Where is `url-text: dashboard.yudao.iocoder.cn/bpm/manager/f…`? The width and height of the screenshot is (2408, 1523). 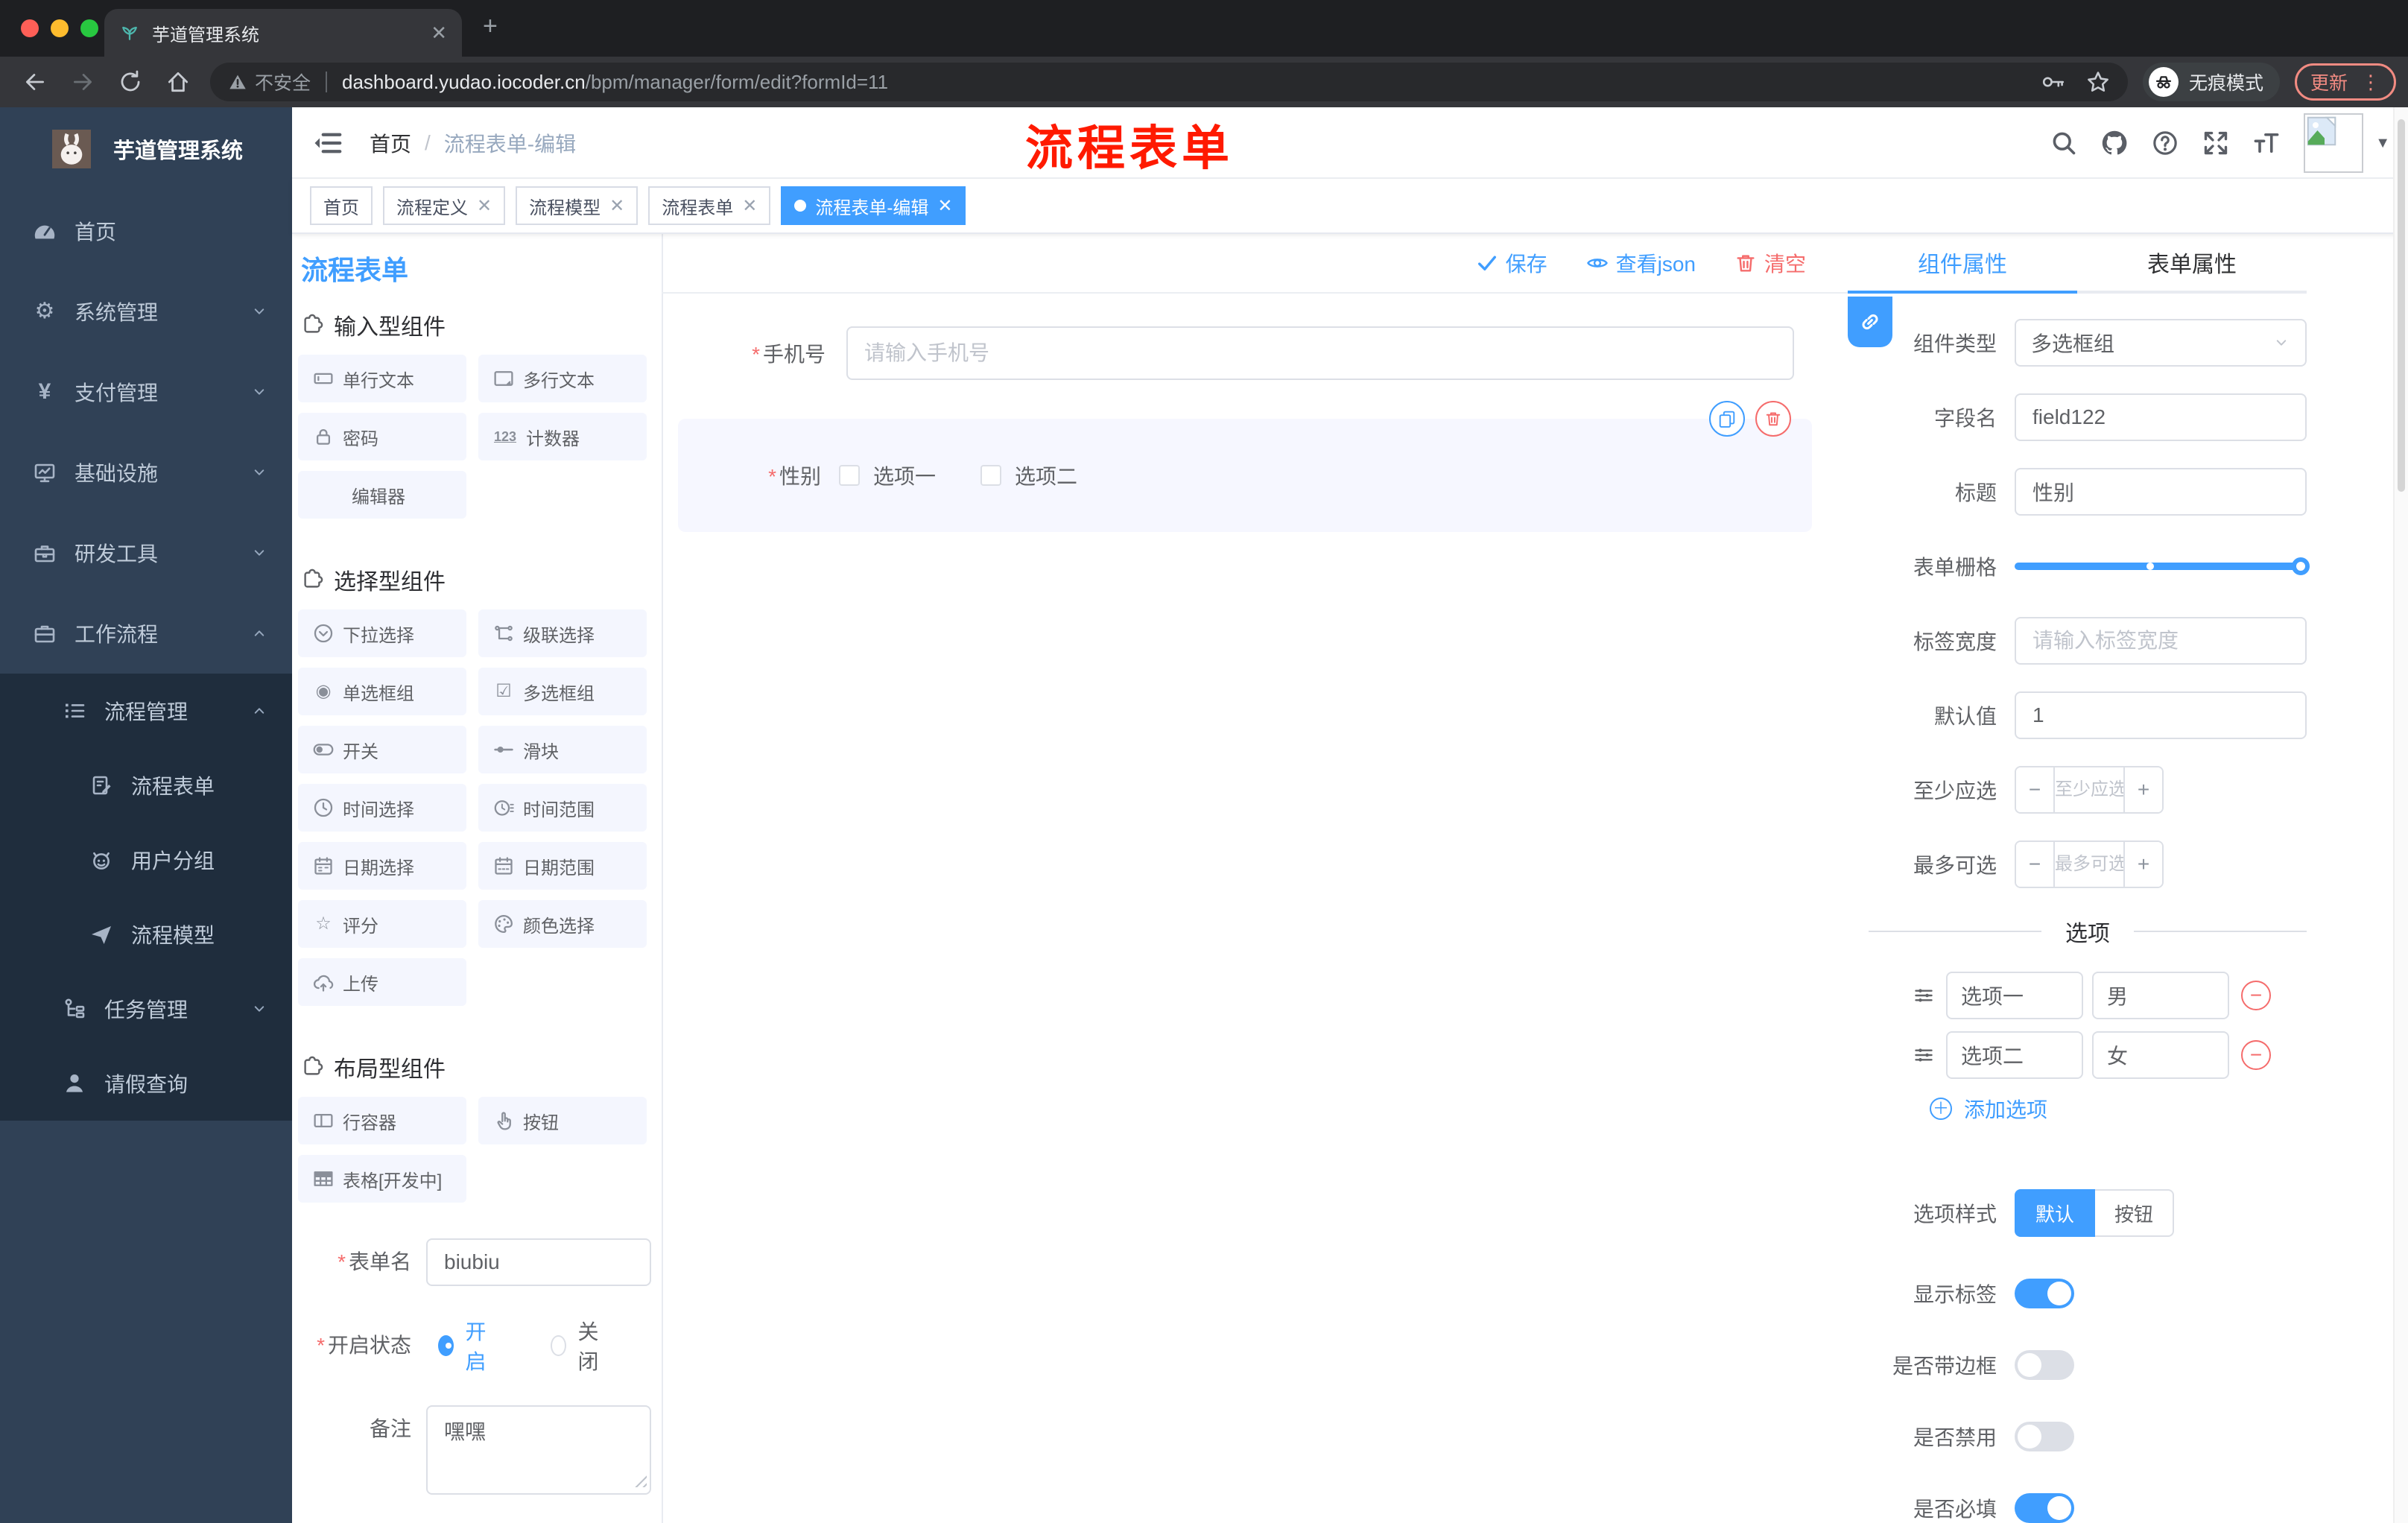
url-text: dashboard.yudao.iocoder.cn/bpm/manager/f… is located at coordinates (615, 82).